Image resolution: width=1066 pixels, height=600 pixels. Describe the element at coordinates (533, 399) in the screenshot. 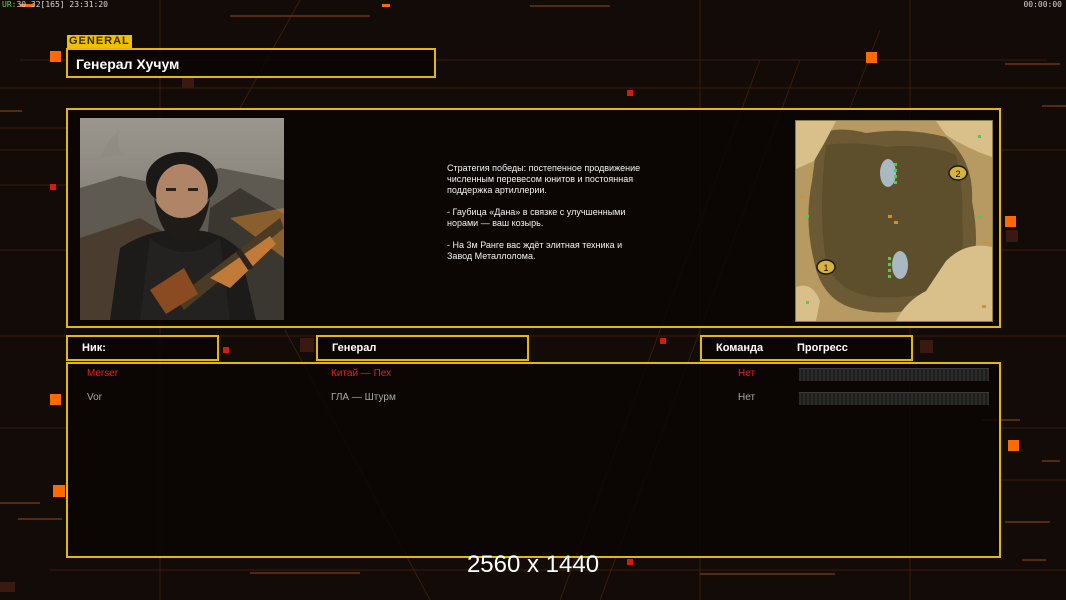

I see `player-row: Vor ГЛА — Штурм Нет` at that location.